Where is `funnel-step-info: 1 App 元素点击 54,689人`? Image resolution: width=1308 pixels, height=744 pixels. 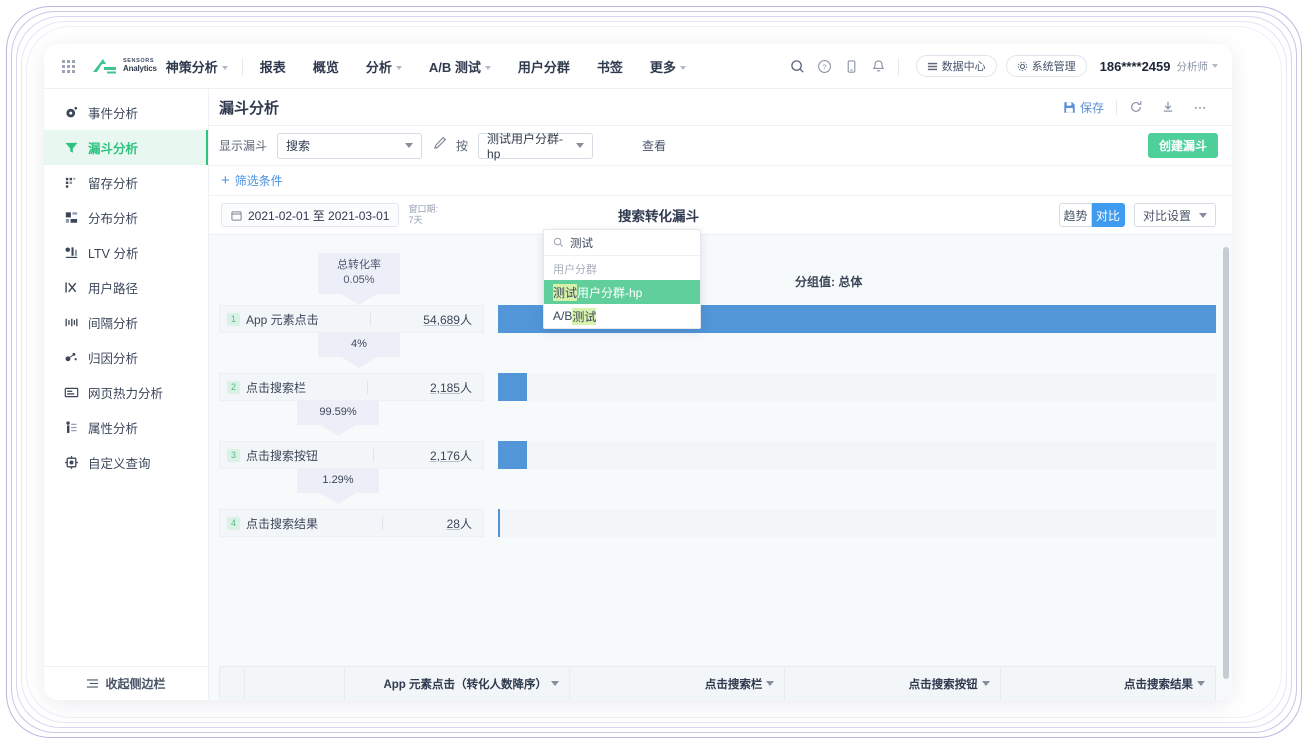 funnel-step-info: 1 App 元素点击 54,689人 is located at coordinates (351, 319).